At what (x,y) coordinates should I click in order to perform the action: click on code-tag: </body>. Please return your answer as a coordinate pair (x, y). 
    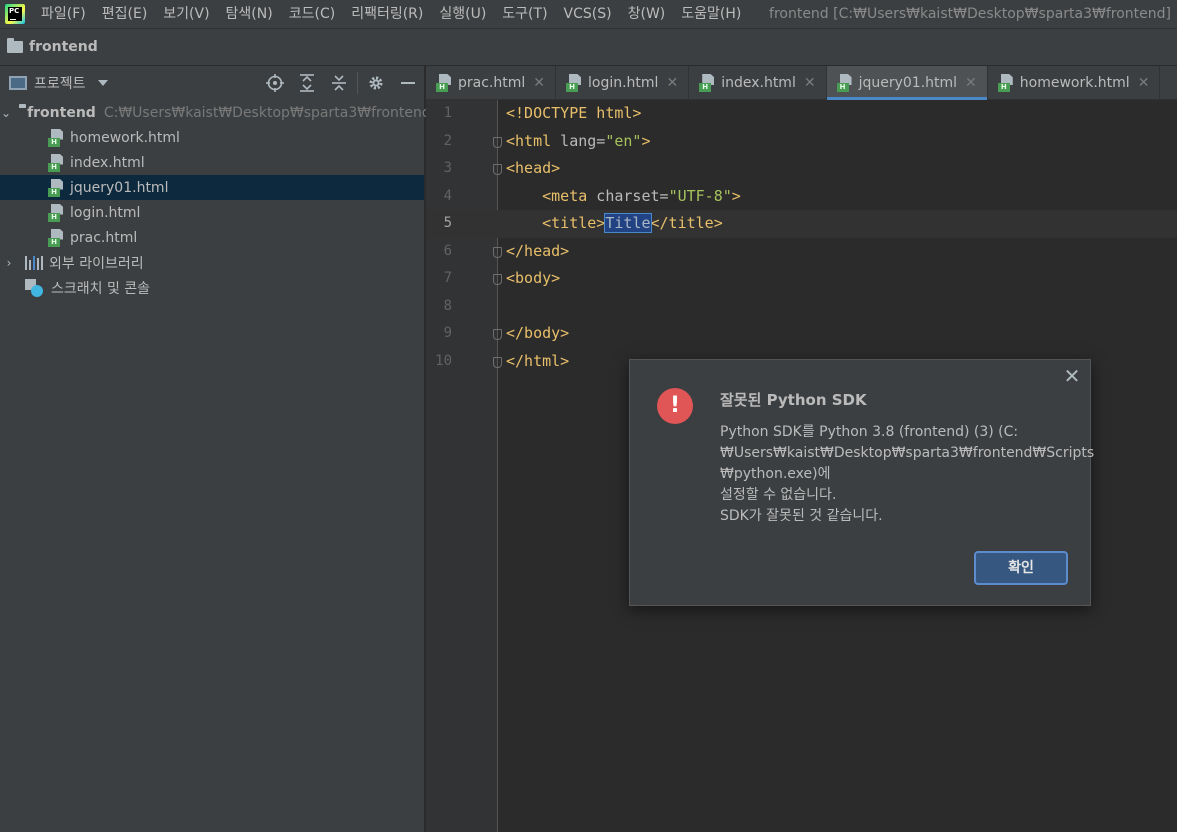
    Looking at the image, I should click on (538, 333).